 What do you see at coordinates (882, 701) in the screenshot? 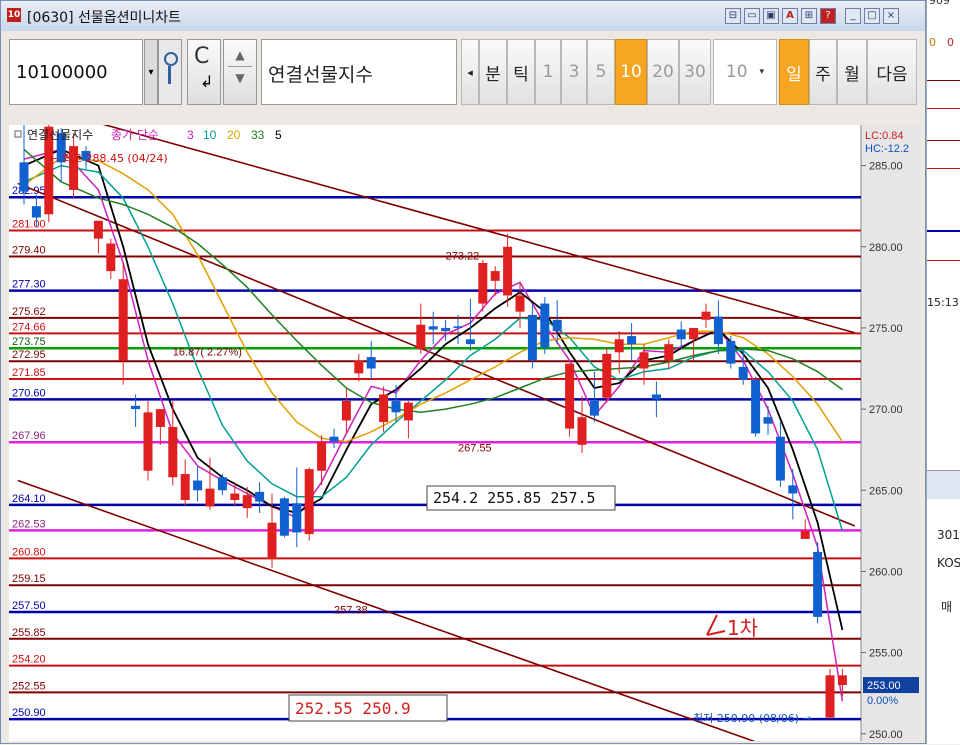
I see `change-pct: 0.00%` at bounding box center [882, 701].